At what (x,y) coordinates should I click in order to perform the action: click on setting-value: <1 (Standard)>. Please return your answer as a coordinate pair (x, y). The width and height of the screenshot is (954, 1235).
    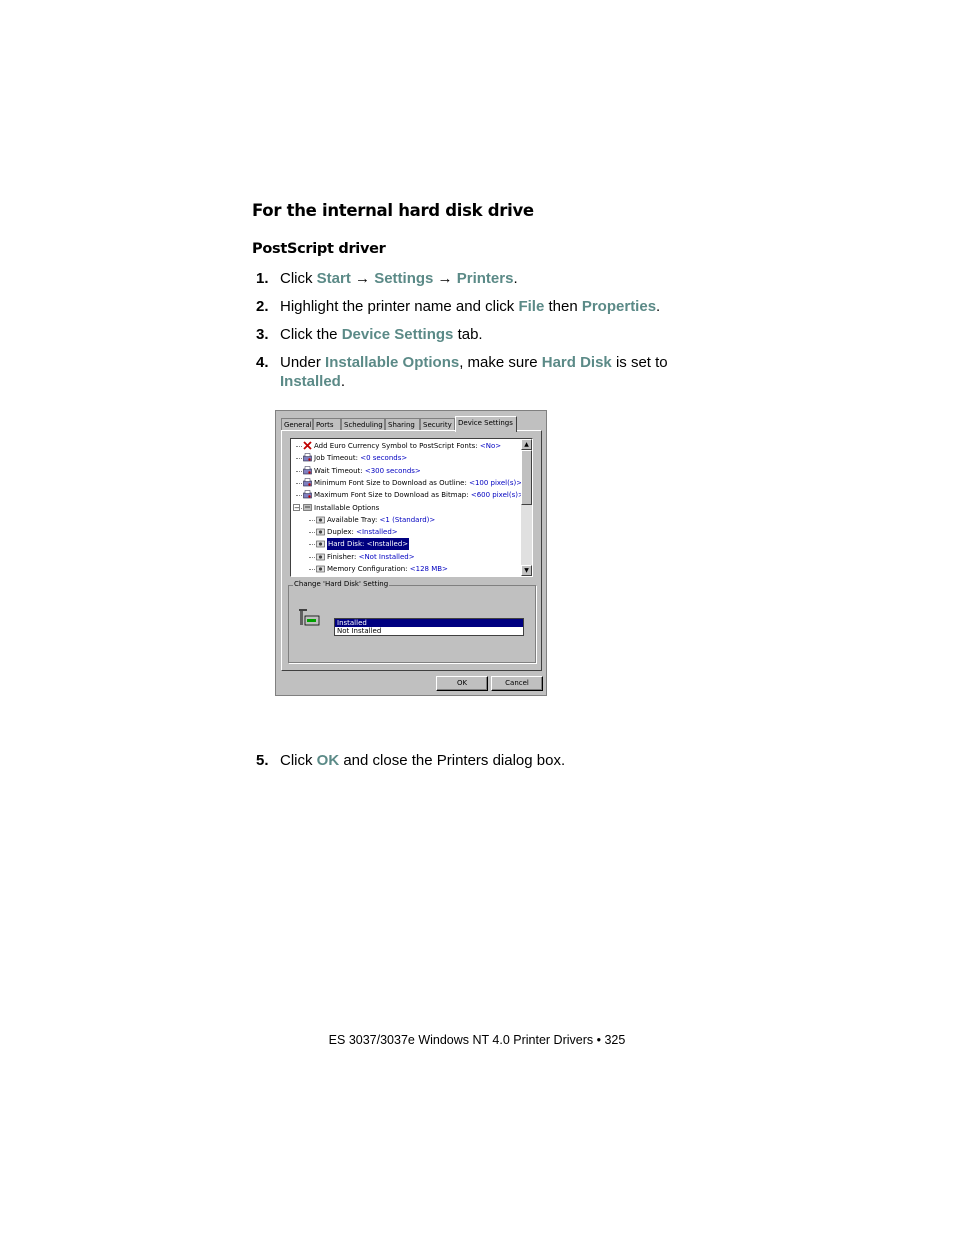
    Looking at the image, I should click on (407, 519).